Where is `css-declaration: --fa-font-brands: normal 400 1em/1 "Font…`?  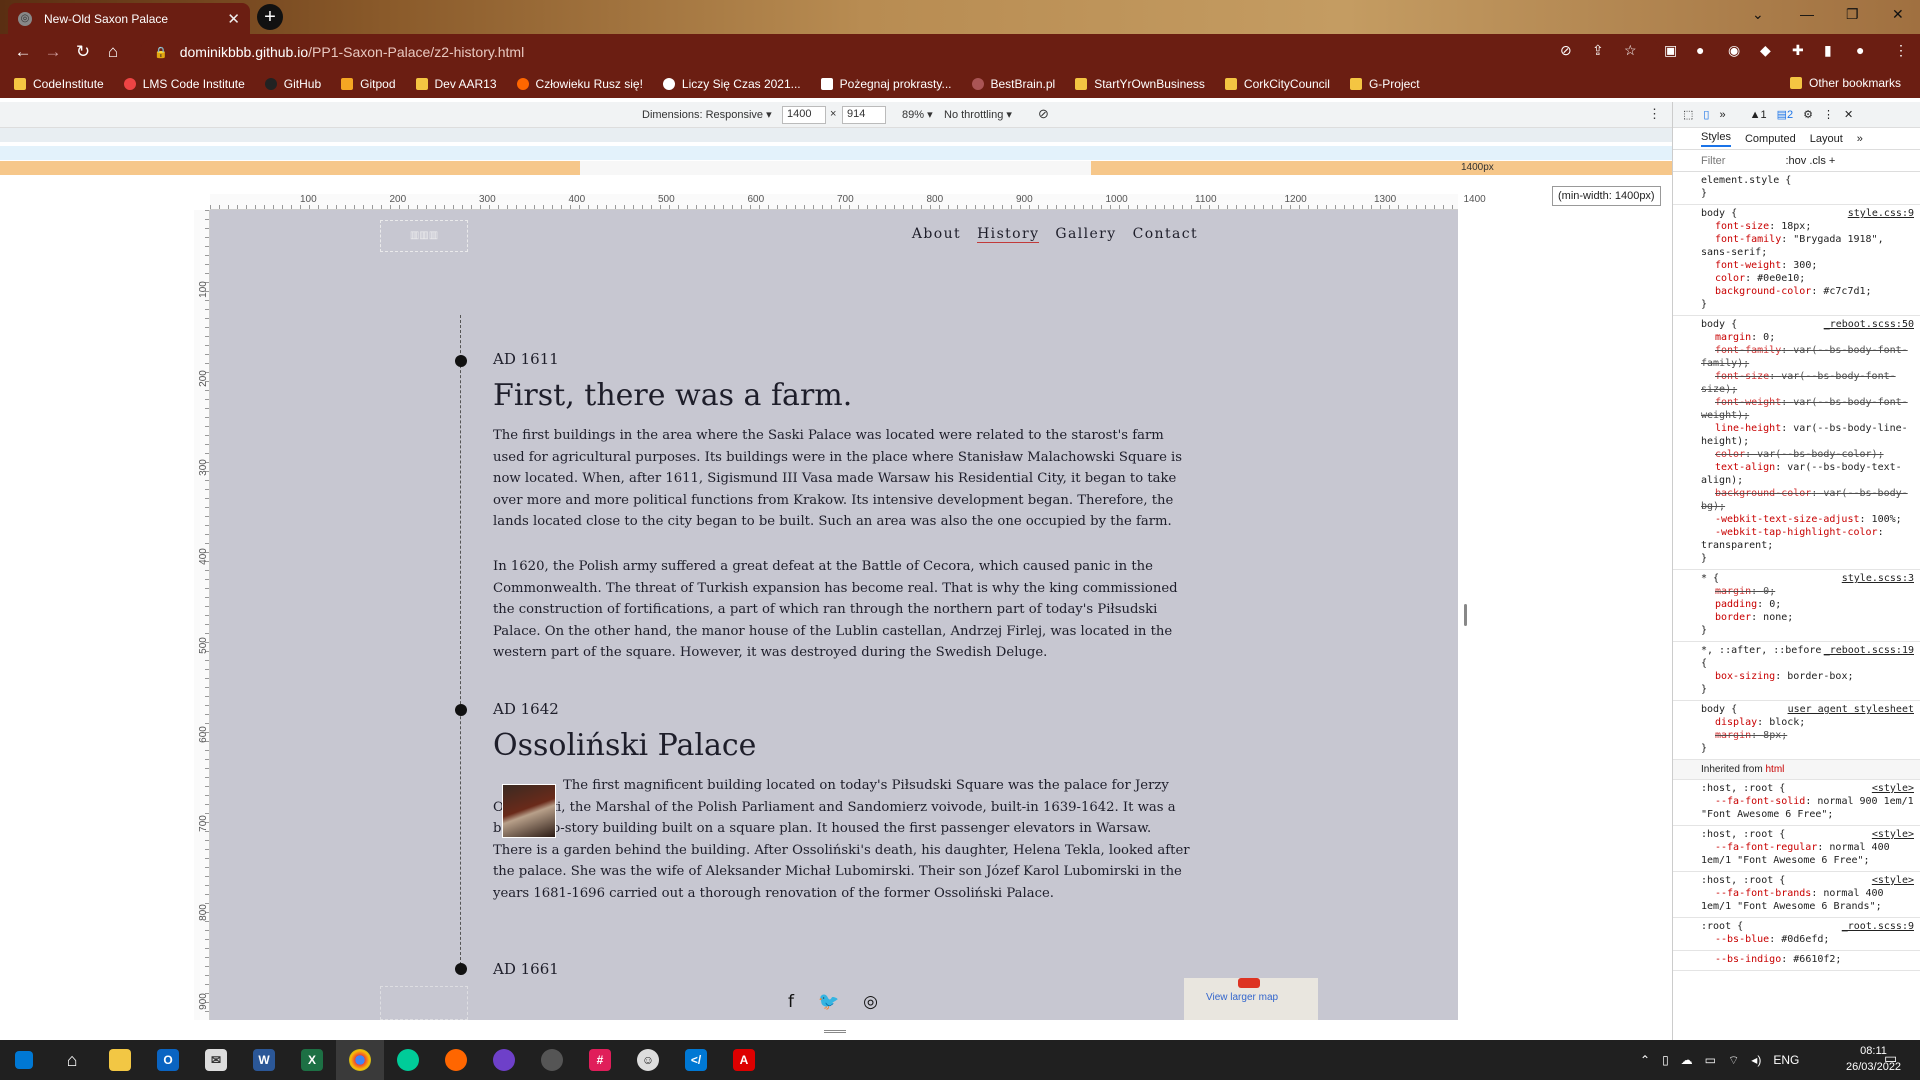
css-declaration: --fa-font-brands: normal 400 1em/1 "Font… is located at coordinates (1807, 900).